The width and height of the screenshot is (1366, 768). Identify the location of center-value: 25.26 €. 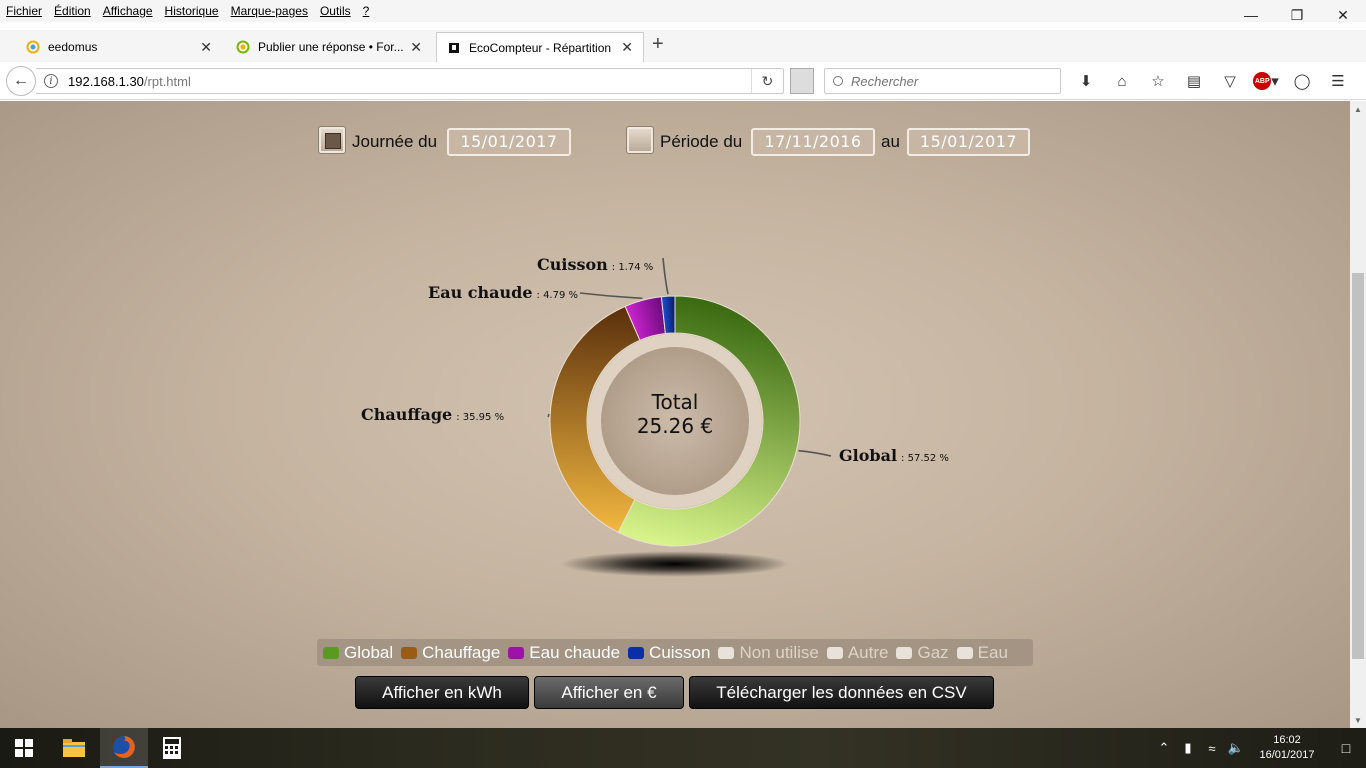
(675, 426).